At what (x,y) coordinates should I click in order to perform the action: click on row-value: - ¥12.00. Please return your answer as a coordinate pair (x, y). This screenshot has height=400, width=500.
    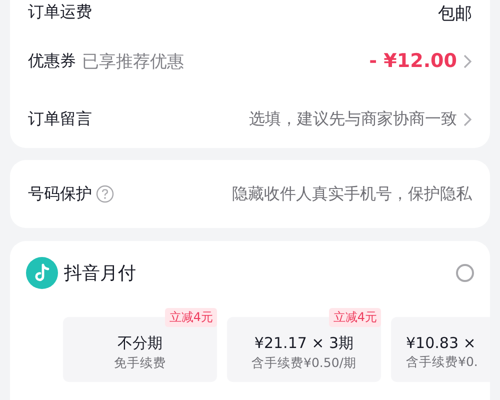
    Looking at the image, I should click on (413, 61).